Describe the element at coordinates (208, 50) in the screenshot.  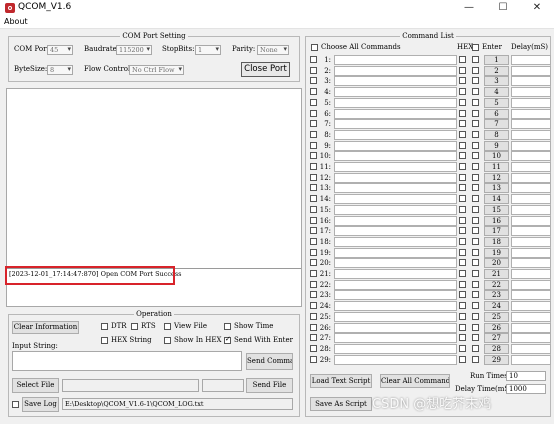
I see `stopbits-select: 1` at that location.